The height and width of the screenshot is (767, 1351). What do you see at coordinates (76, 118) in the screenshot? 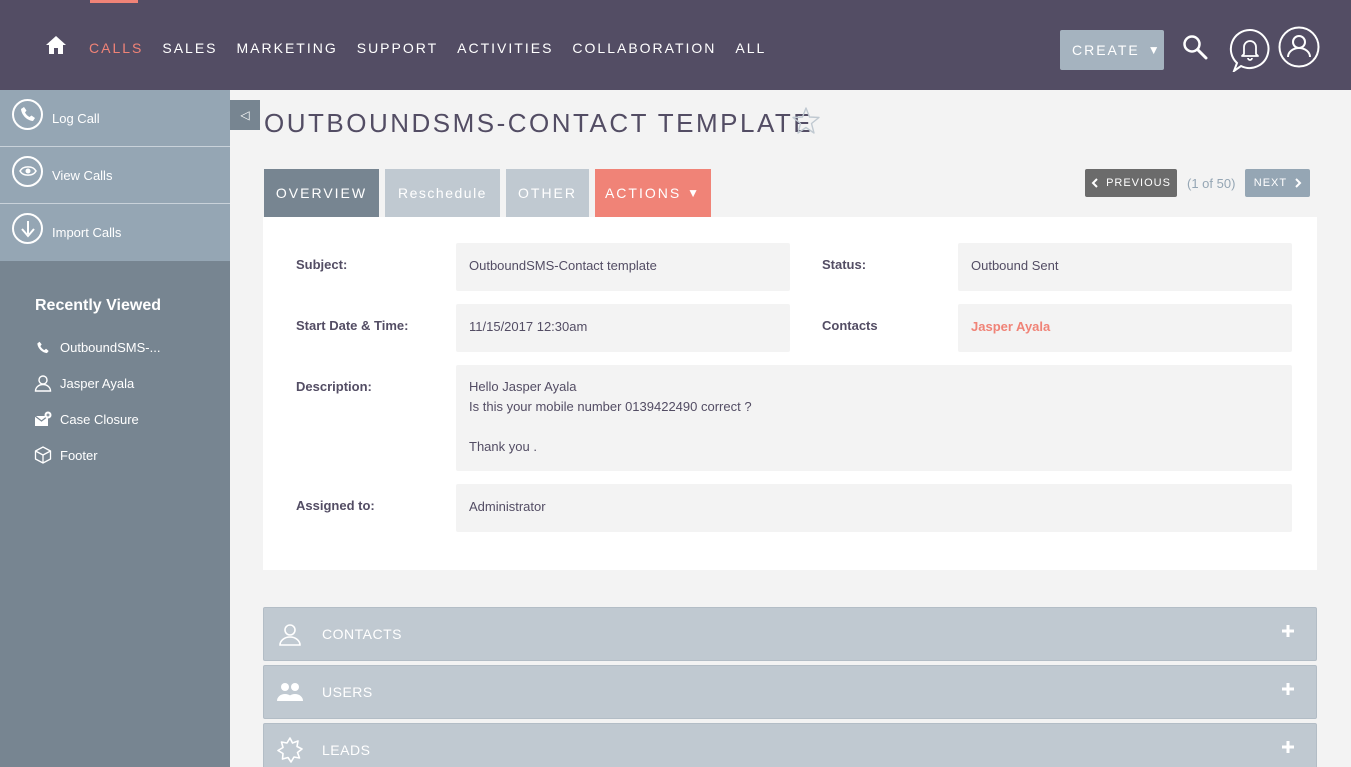
I see `sidebar-action-label: Log Call` at bounding box center [76, 118].